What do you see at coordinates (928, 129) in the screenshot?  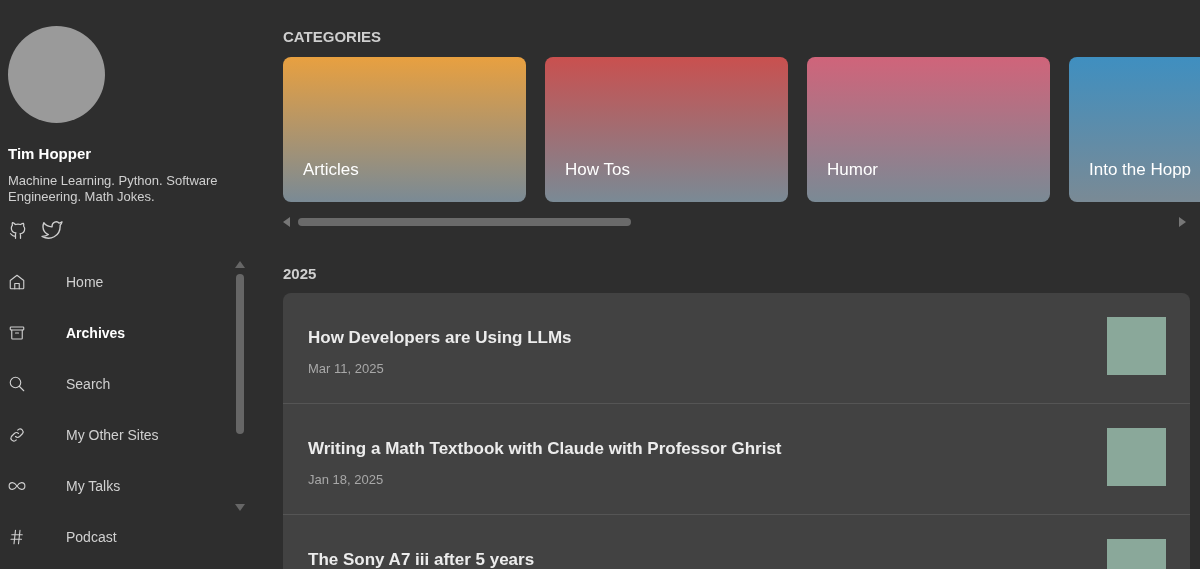 I see `category-card: Humor` at bounding box center [928, 129].